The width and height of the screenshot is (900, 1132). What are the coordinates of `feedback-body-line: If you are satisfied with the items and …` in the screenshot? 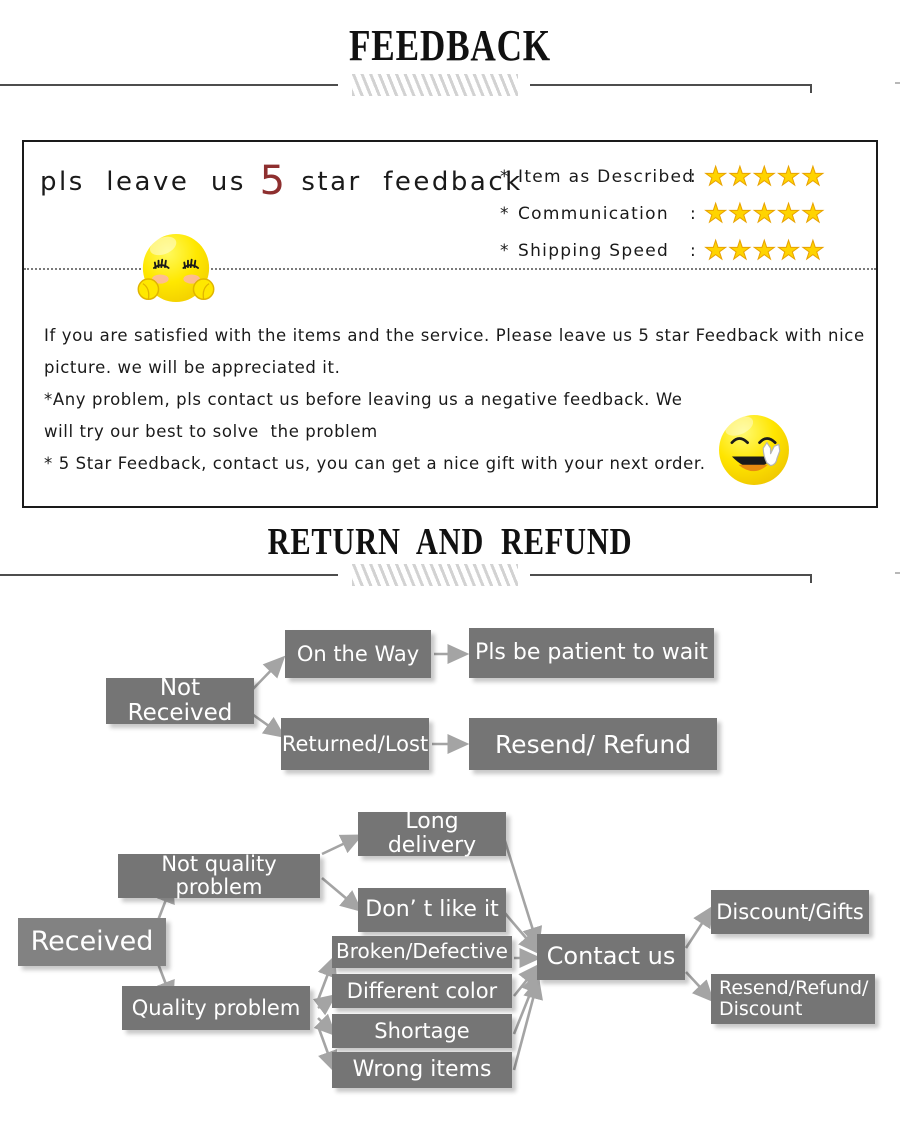 It's located at (454, 335).